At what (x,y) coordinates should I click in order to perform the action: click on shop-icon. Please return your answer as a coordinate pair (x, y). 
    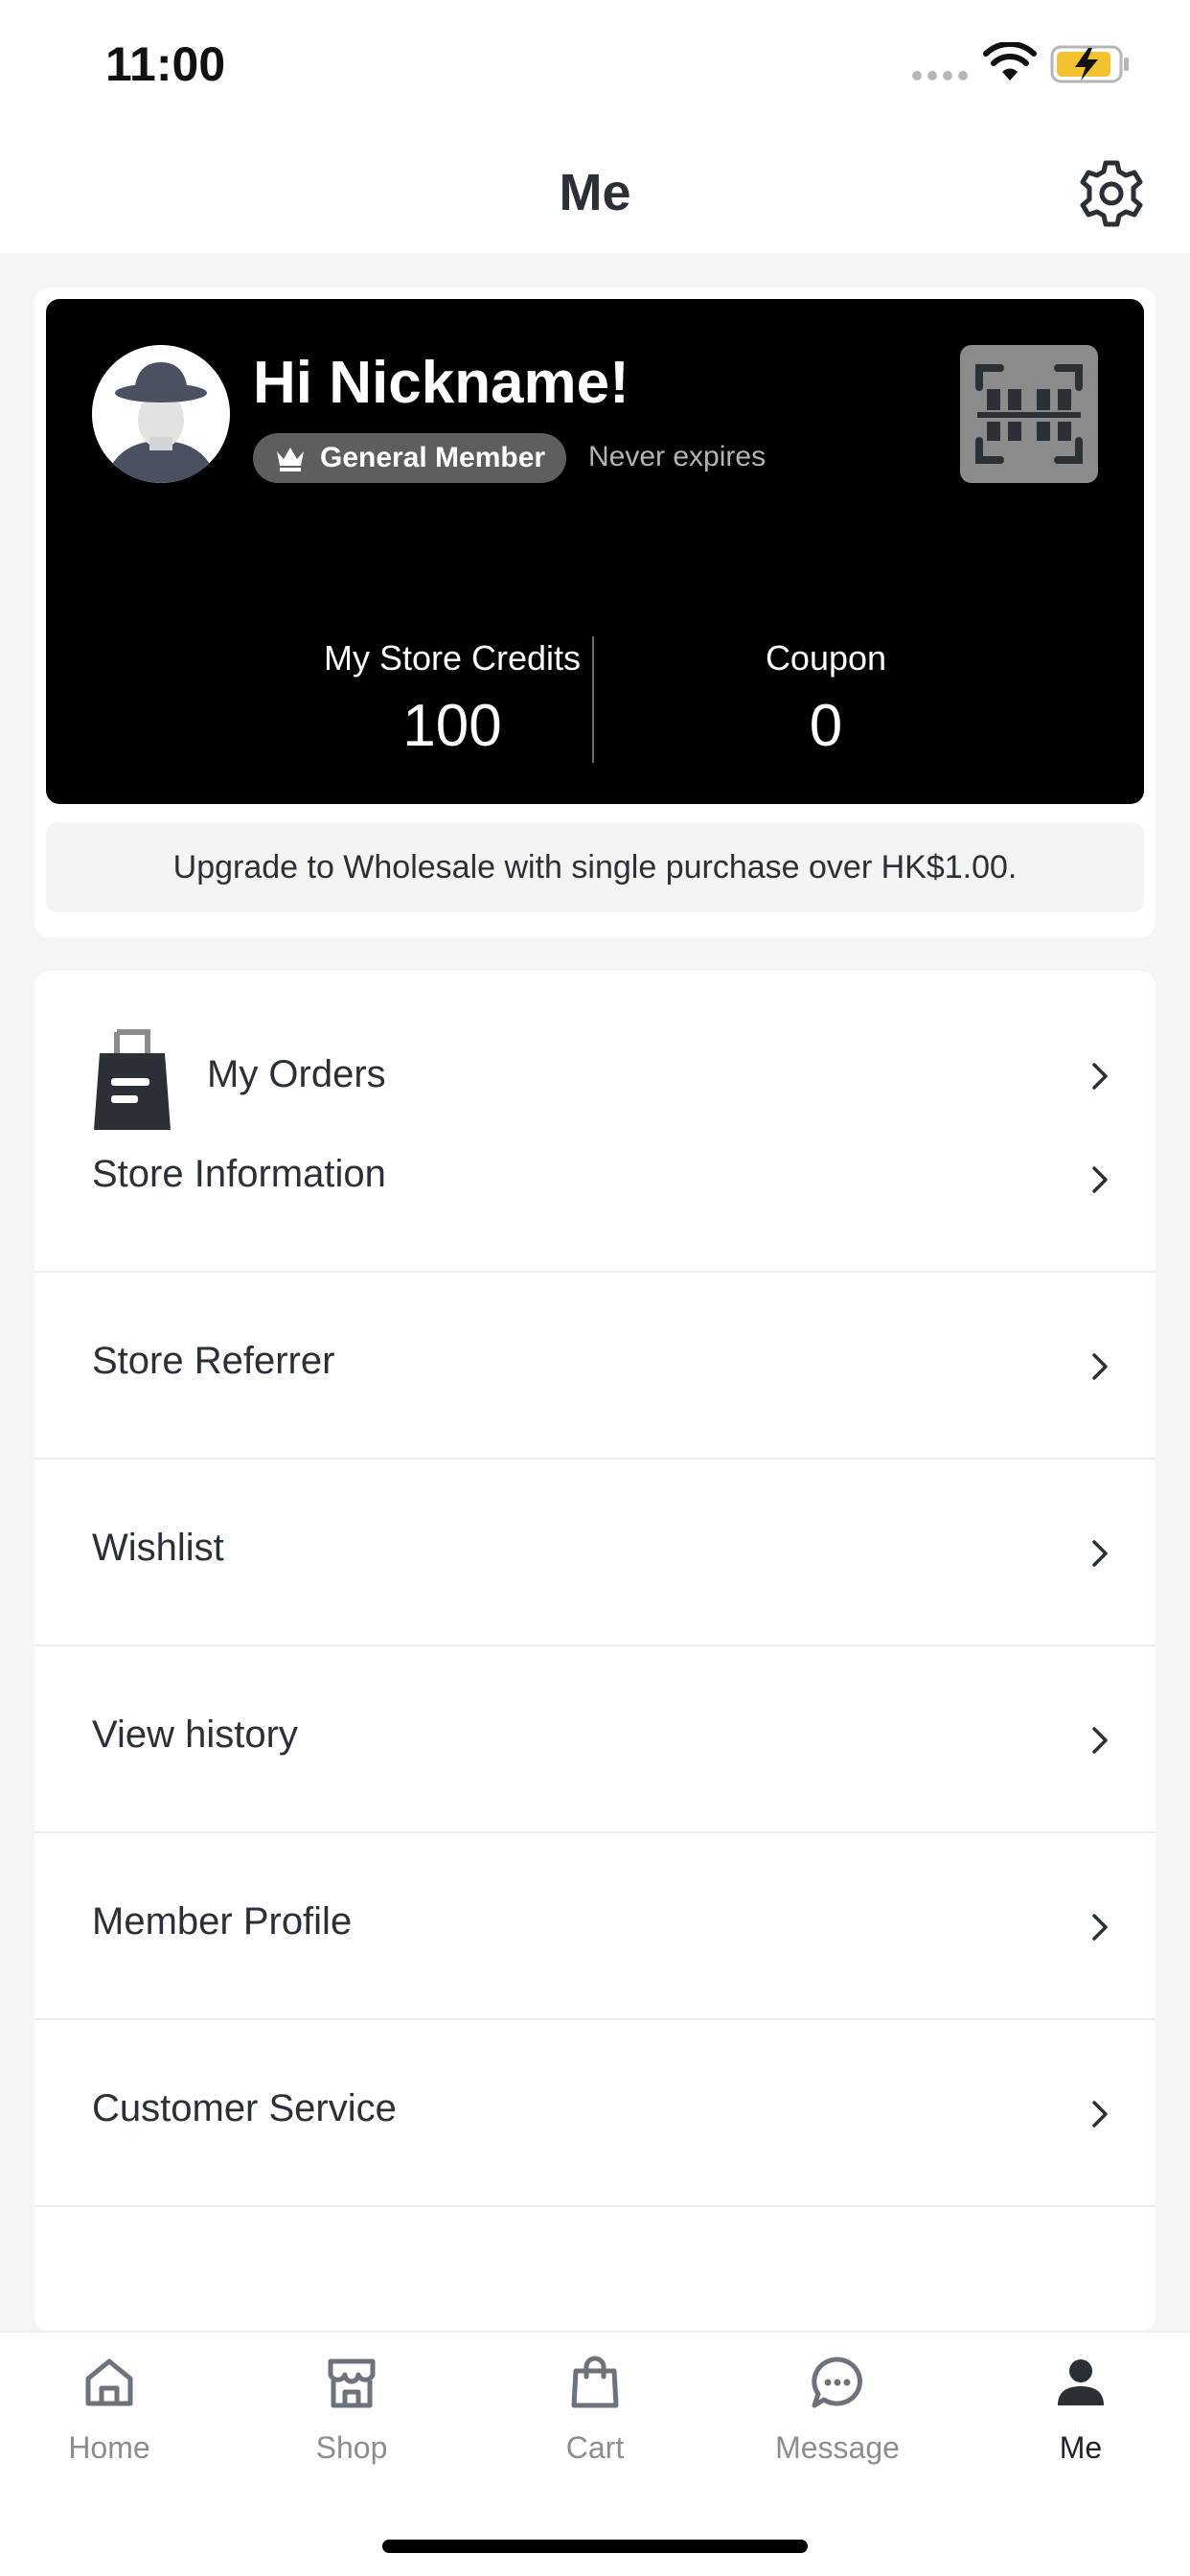
    Looking at the image, I should click on (352, 2383).